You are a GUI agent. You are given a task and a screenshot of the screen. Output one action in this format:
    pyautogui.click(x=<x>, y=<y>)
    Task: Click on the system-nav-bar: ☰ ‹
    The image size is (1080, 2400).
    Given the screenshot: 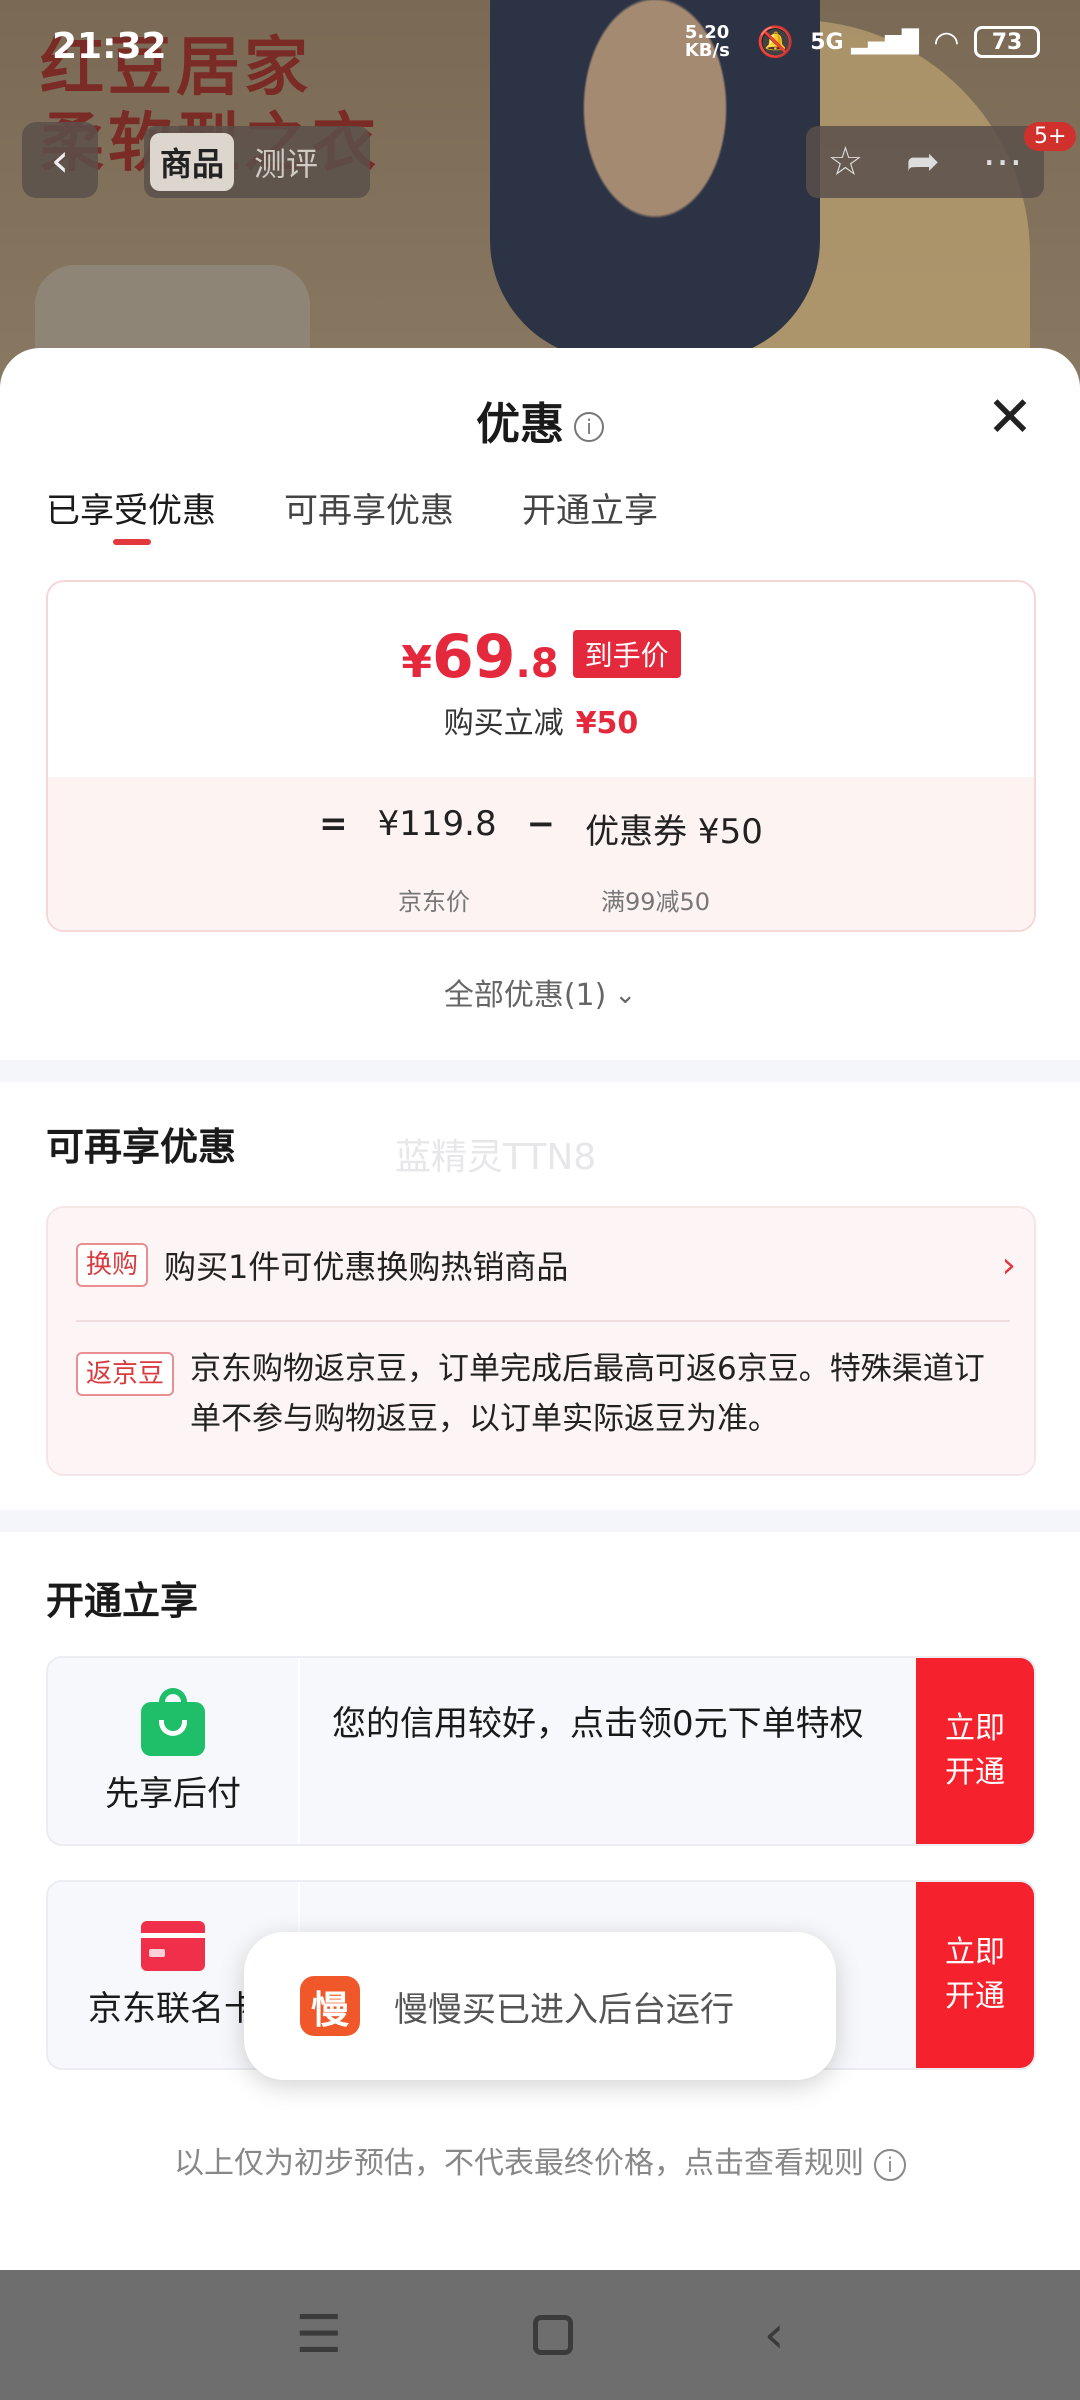 What is the action you would take?
    pyautogui.click(x=540, y=2335)
    